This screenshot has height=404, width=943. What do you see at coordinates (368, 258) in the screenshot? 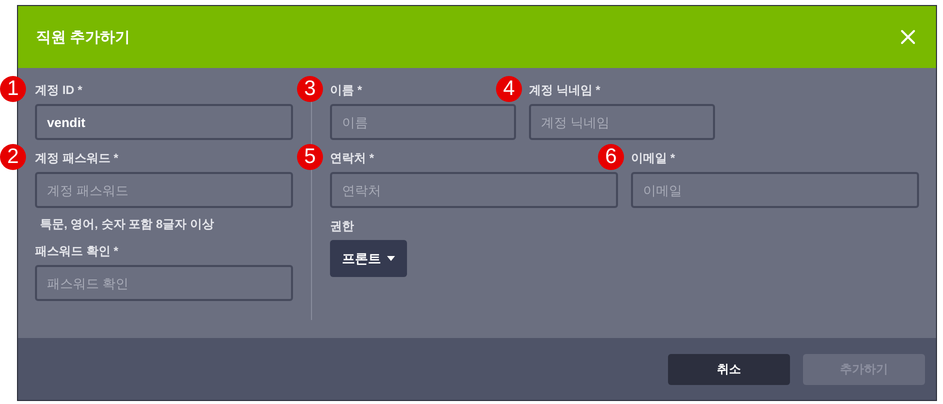
I see `role-dropdown: 프론트` at bounding box center [368, 258].